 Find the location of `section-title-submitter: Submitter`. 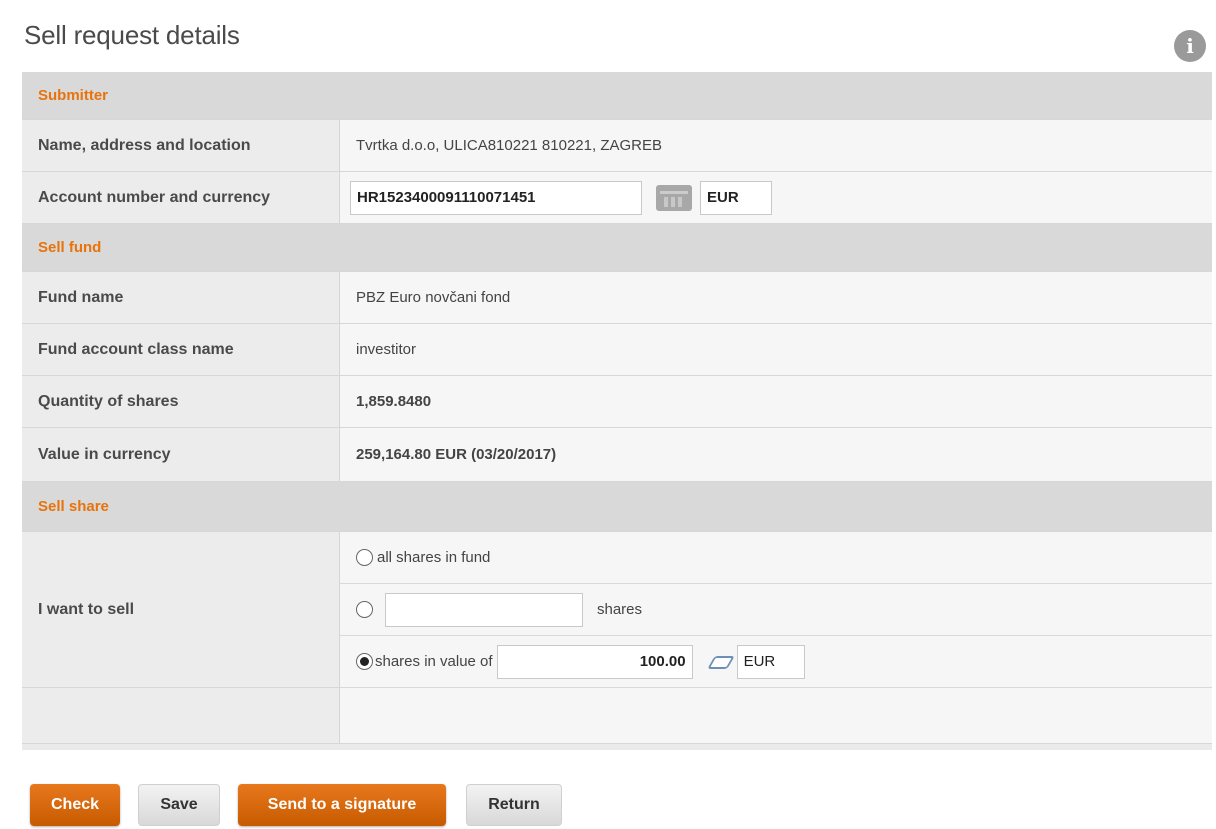

section-title-submitter: Submitter is located at coordinates (73, 95).